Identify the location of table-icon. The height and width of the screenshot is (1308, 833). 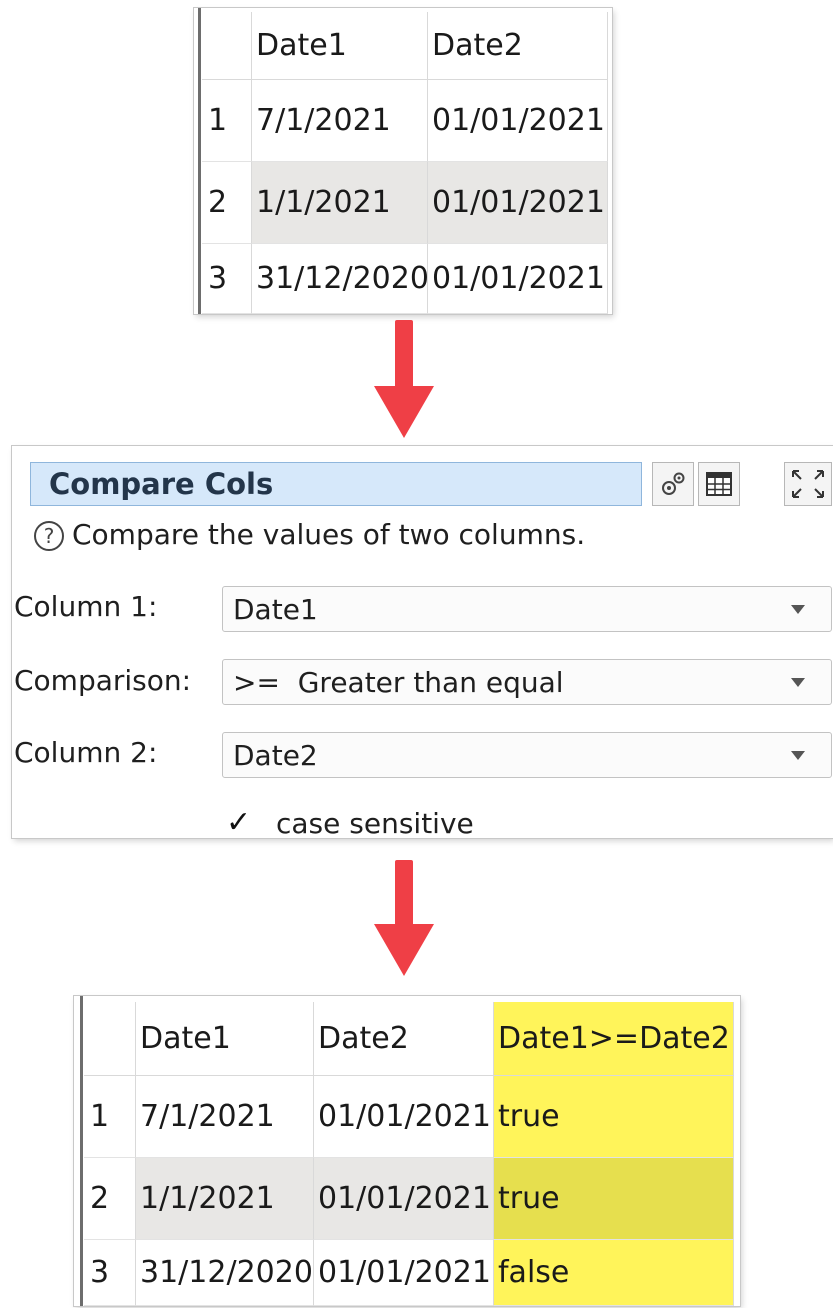
(719, 484).